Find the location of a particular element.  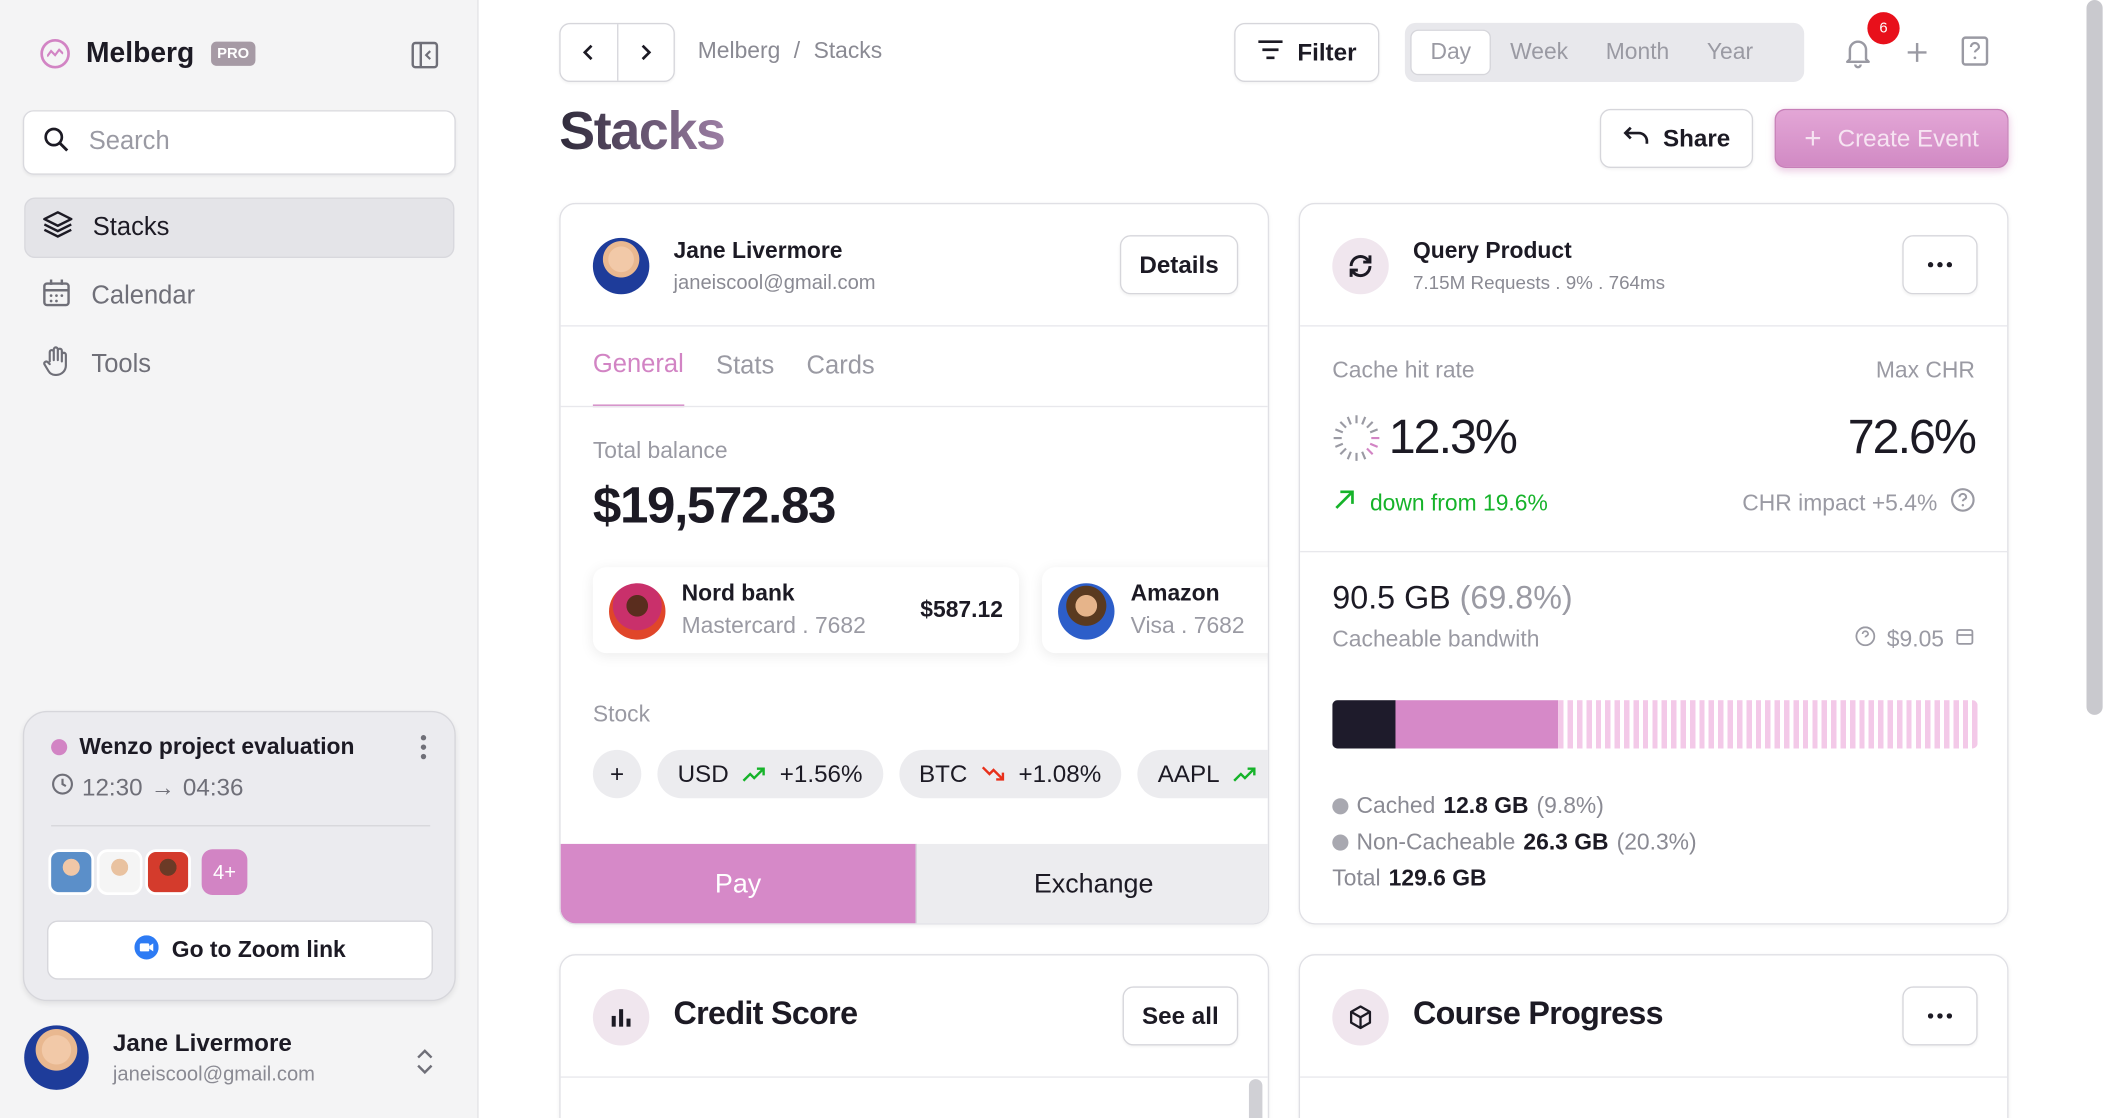

pay-button: Pay is located at coordinates (738, 883).